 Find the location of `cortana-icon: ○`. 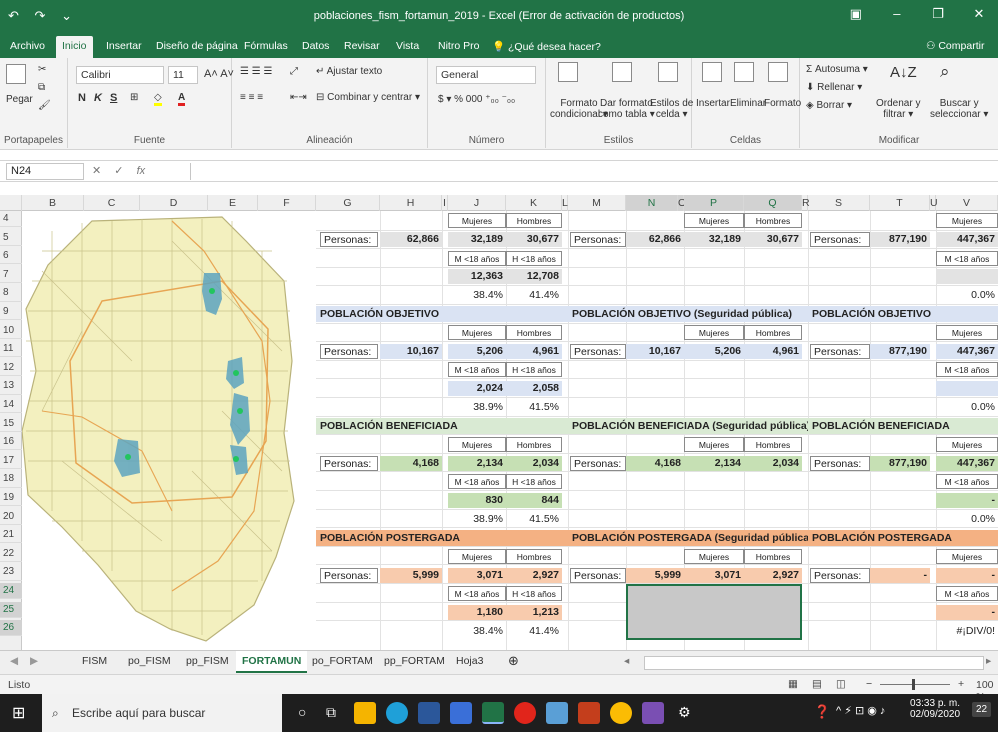

cortana-icon: ○ is located at coordinates (302, 712).